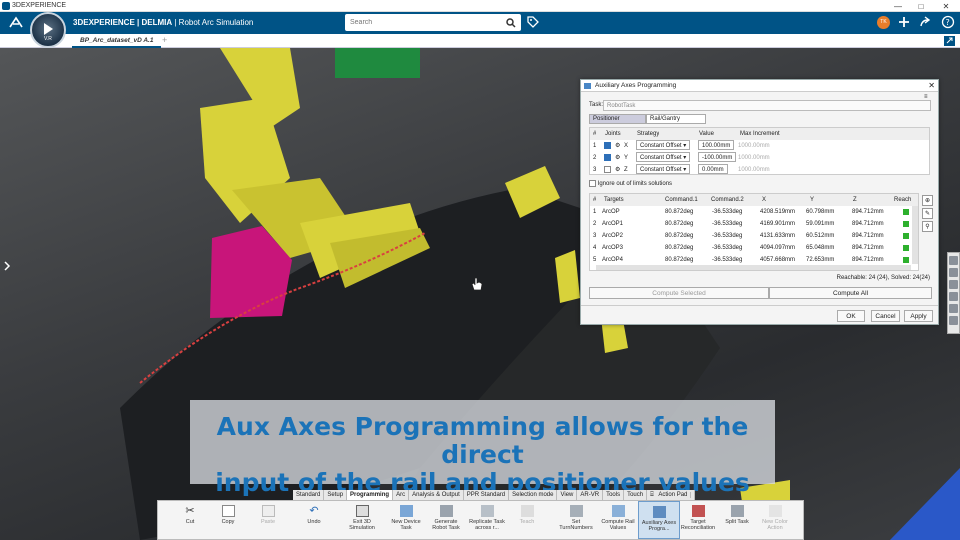 The width and height of the screenshot is (960, 540). What do you see at coordinates (753, 267) in the screenshot?
I see `horizontal-scrollbar` at bounding box center [753, 267].